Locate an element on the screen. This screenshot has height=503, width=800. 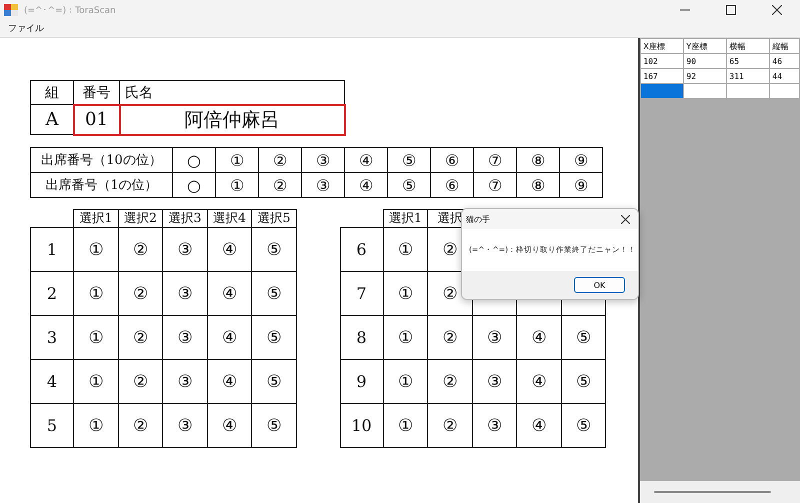
ok-button: OK is located at coordinates (599, 285).